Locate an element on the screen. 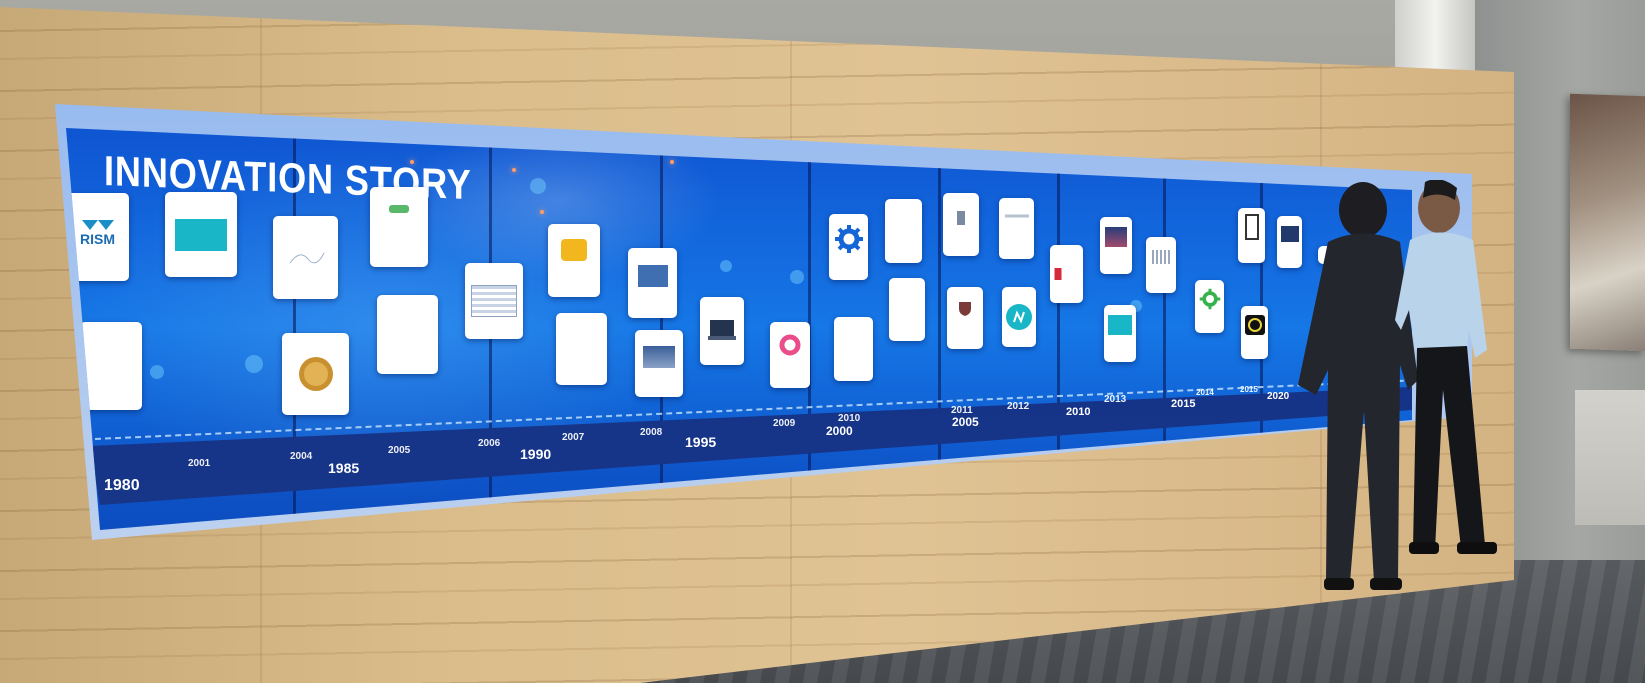 Image resolution: width=1645 pixels, height=683 pixels. text-line-icon is located at coordinates (1016, 216).